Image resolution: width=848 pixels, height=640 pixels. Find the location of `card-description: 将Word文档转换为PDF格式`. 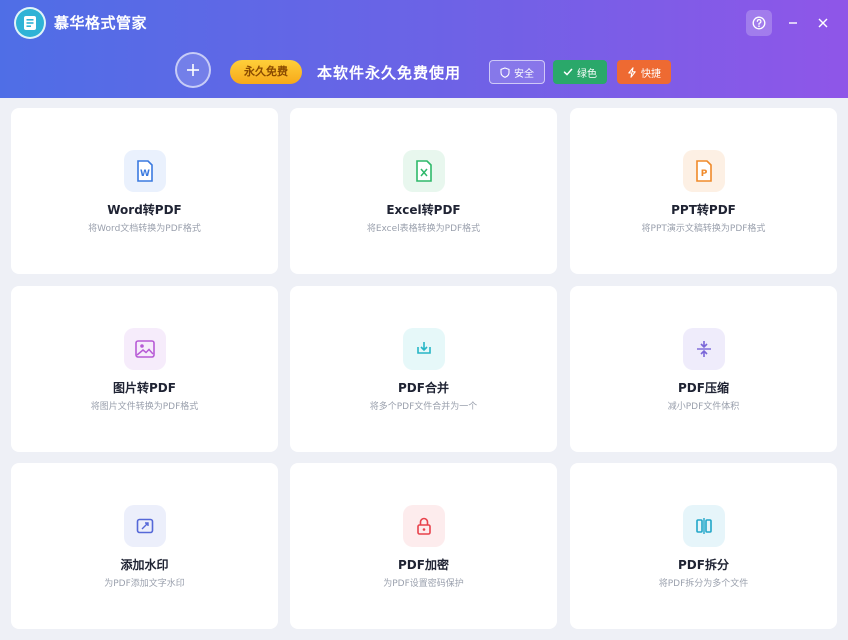

card-description: 将Word文档转换为PDF格式 is located at coordinates (144, 229).